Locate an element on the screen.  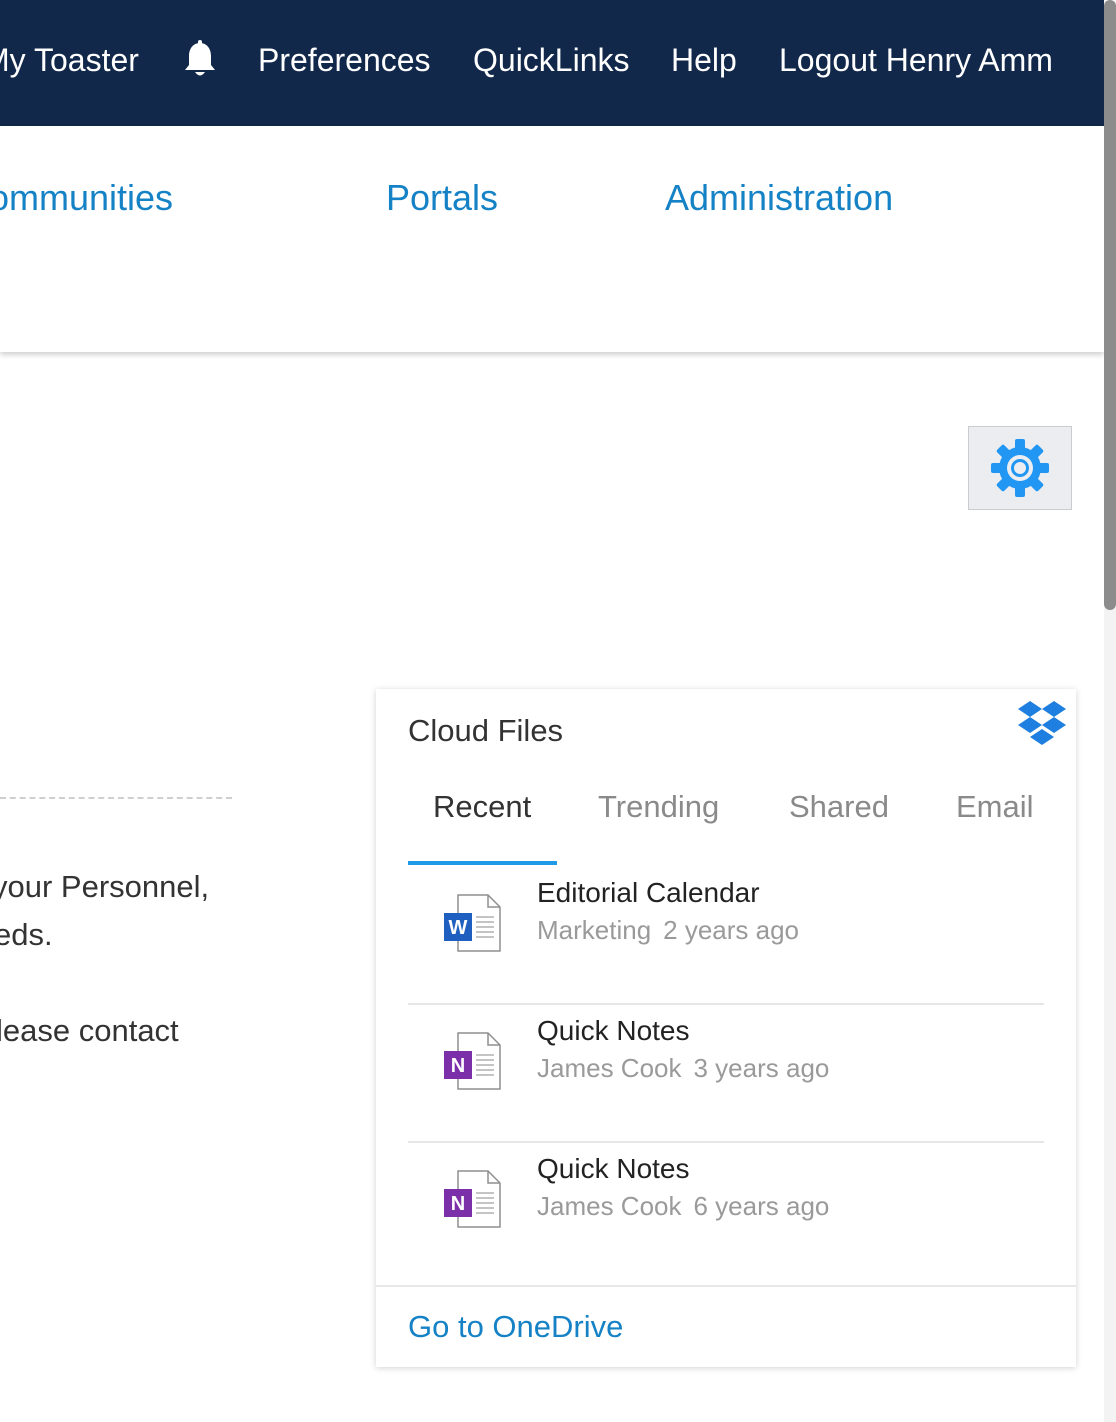
file-meta: James Cook 3 years ago is located at coordinates (683, 1068).